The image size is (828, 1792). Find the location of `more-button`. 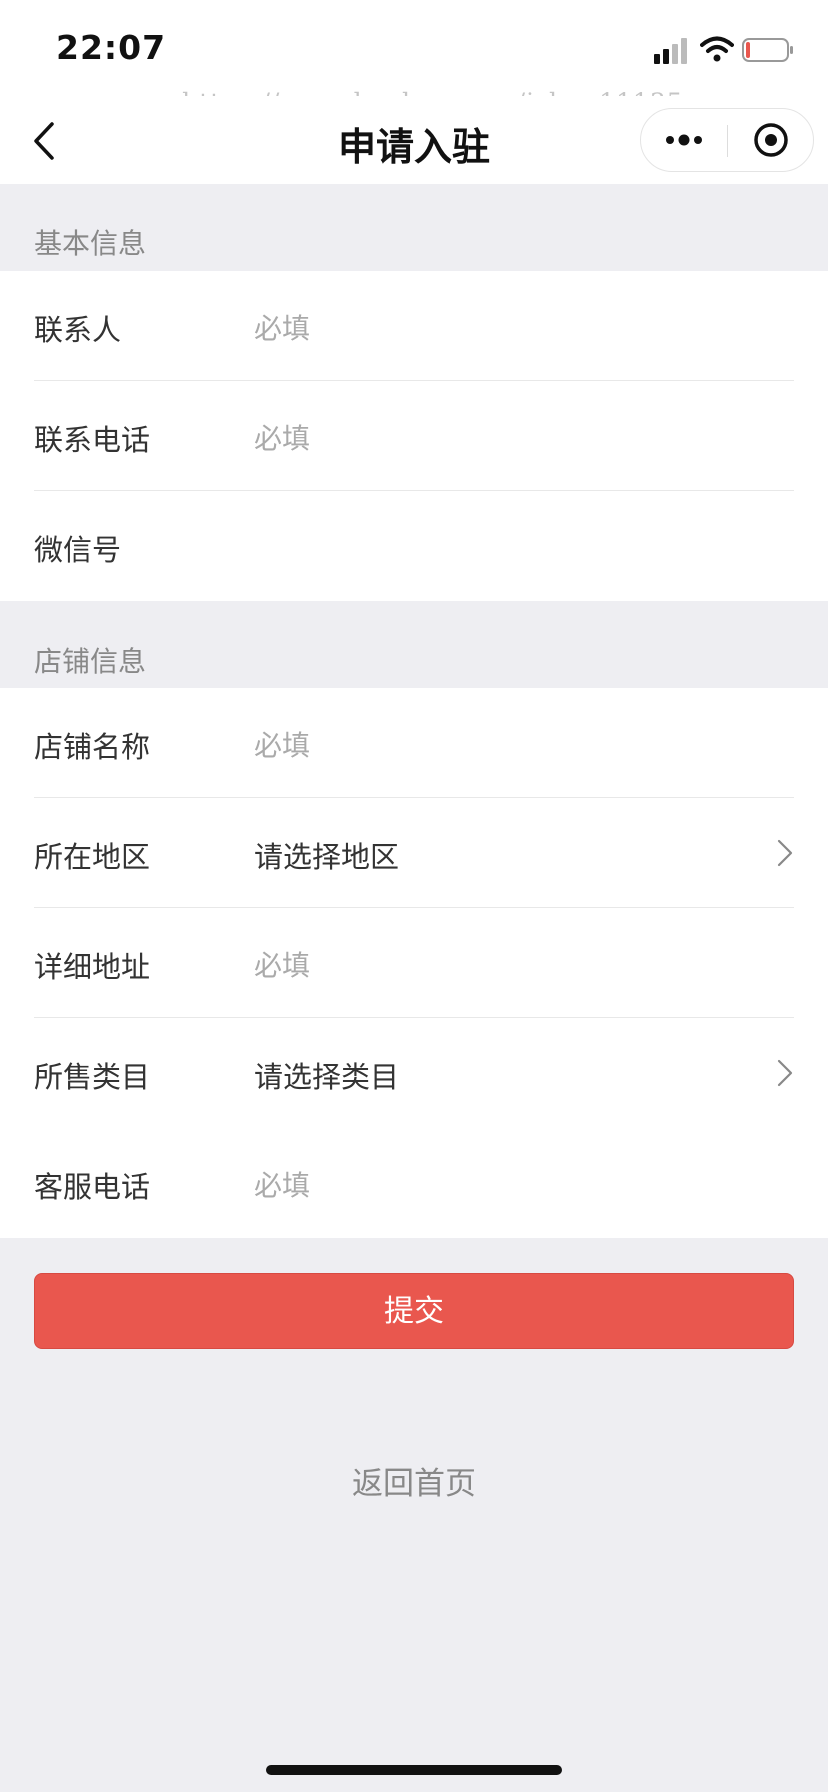

more-button is located at coordinates (684, 140).